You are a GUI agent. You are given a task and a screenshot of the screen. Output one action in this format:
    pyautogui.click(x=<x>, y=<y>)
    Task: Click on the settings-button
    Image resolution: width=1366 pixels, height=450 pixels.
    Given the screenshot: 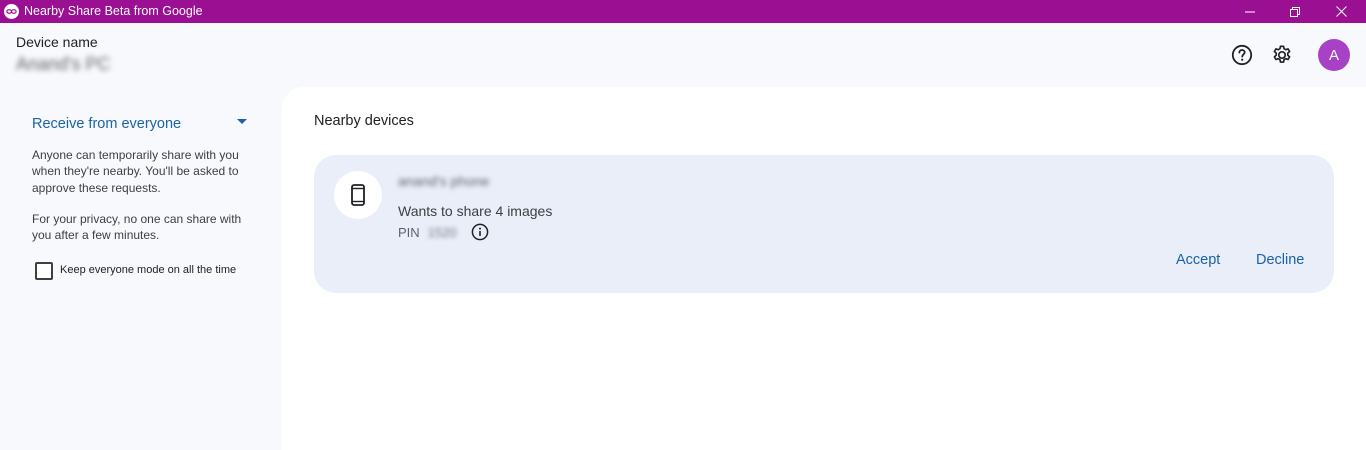 What is the action you would take?
    pyautogui.click(x=1282, y=55)
    